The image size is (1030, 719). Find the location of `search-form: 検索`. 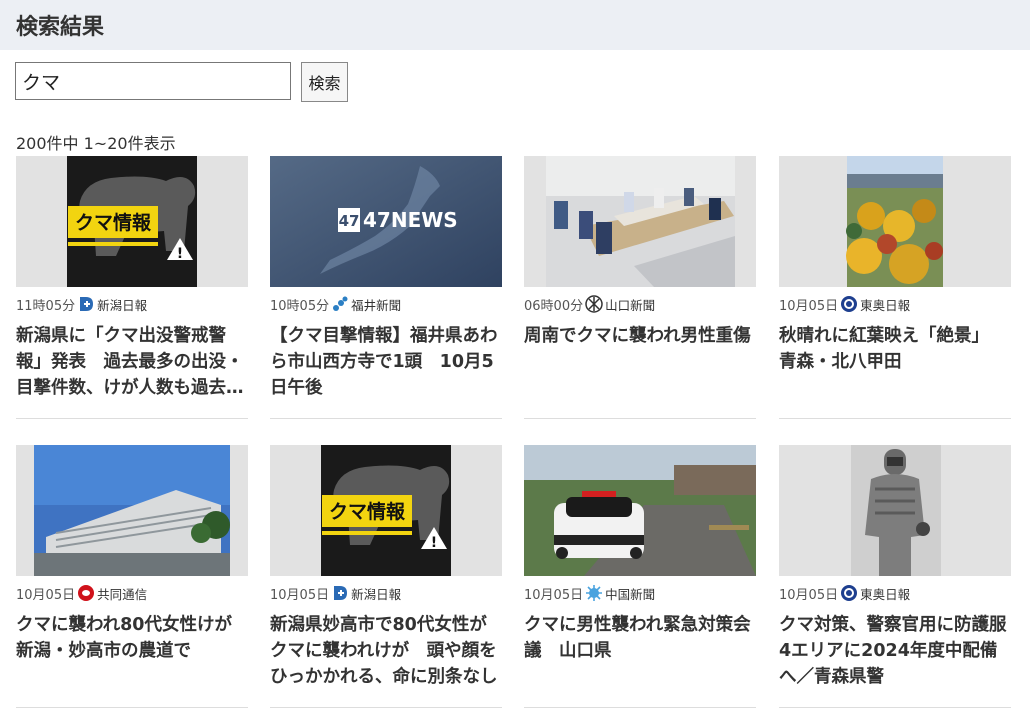

search-form: 検索 is located at coordinates (181, 82).